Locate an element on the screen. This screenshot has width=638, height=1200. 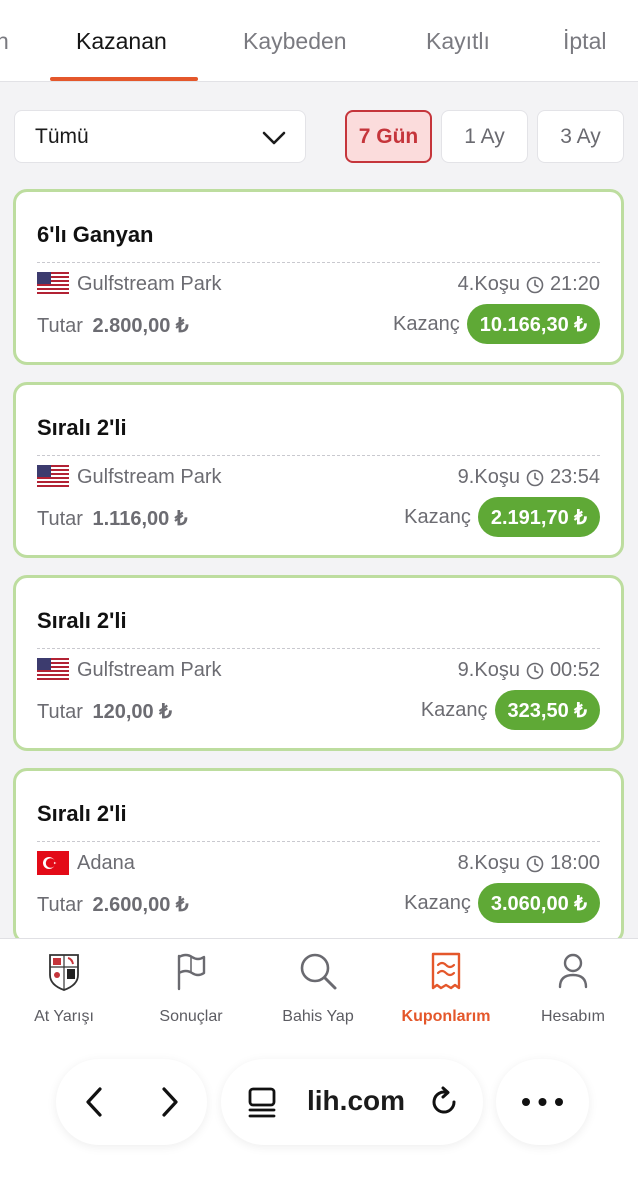
tab-partial: n is located at coordinates (4, 41).